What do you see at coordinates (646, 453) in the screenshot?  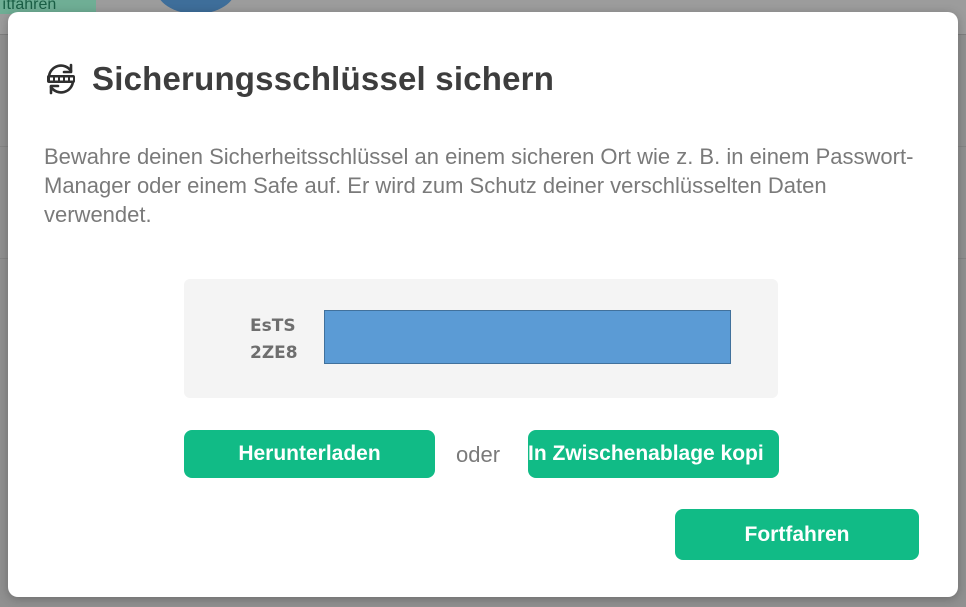 I see `copy-button-label: In Zwischenablage kopi` at bounding box center [646, 453].